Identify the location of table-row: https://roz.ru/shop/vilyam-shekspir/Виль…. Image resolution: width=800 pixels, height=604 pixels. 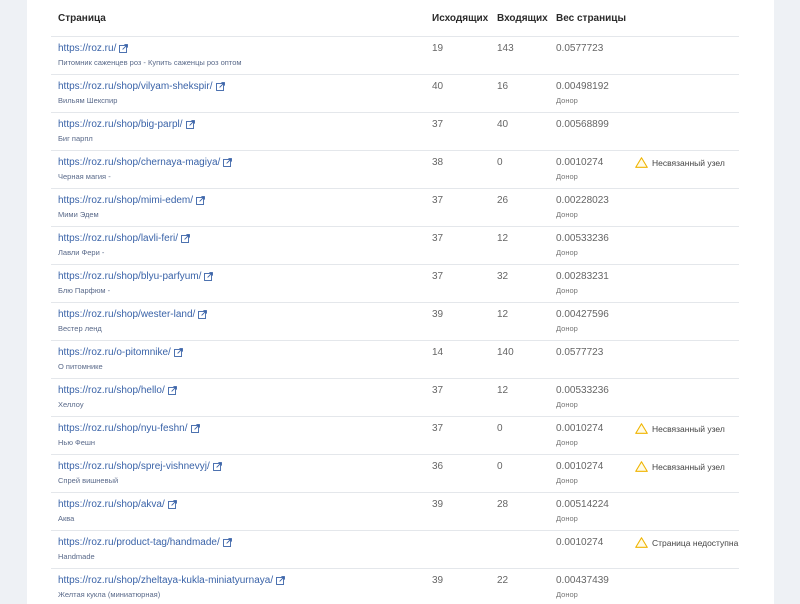
(395, 93).